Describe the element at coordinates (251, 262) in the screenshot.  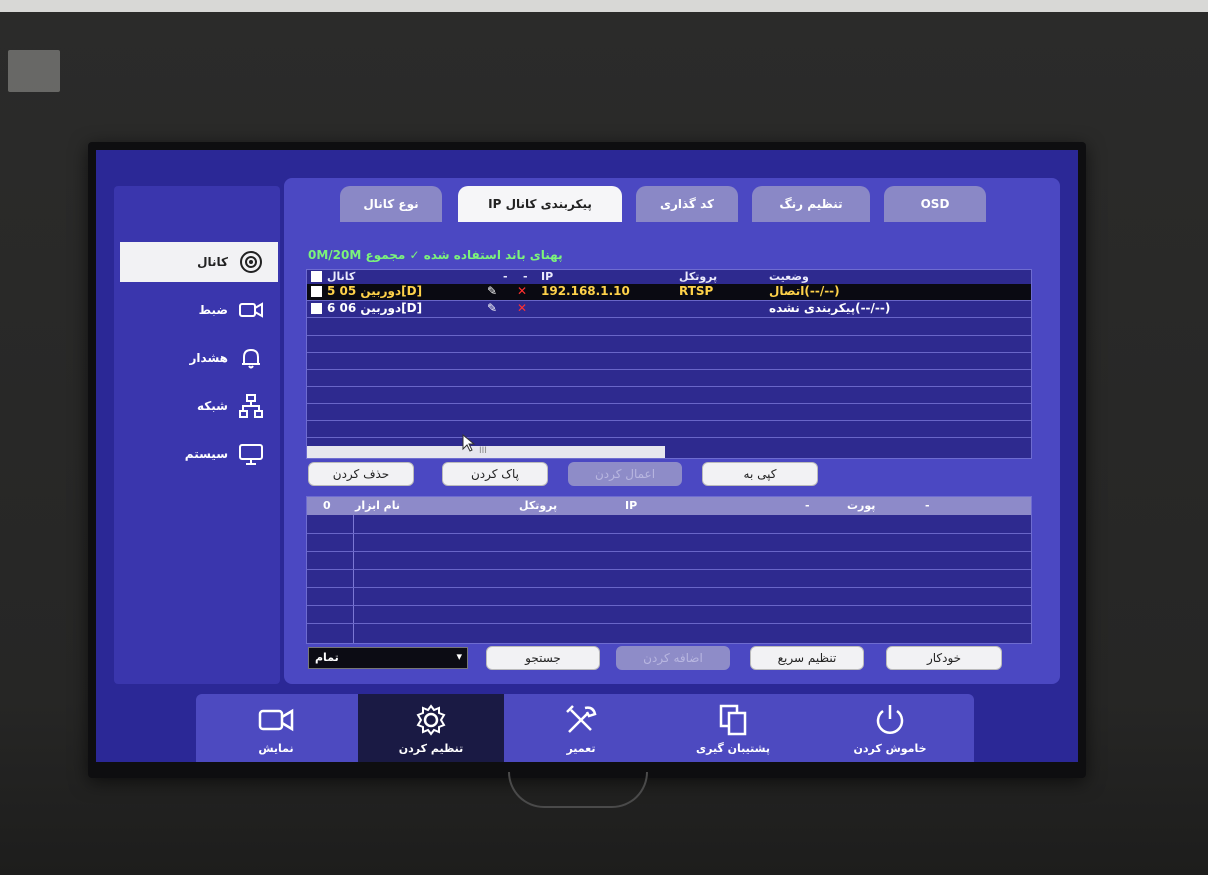
I see `camera-icon` at that location.